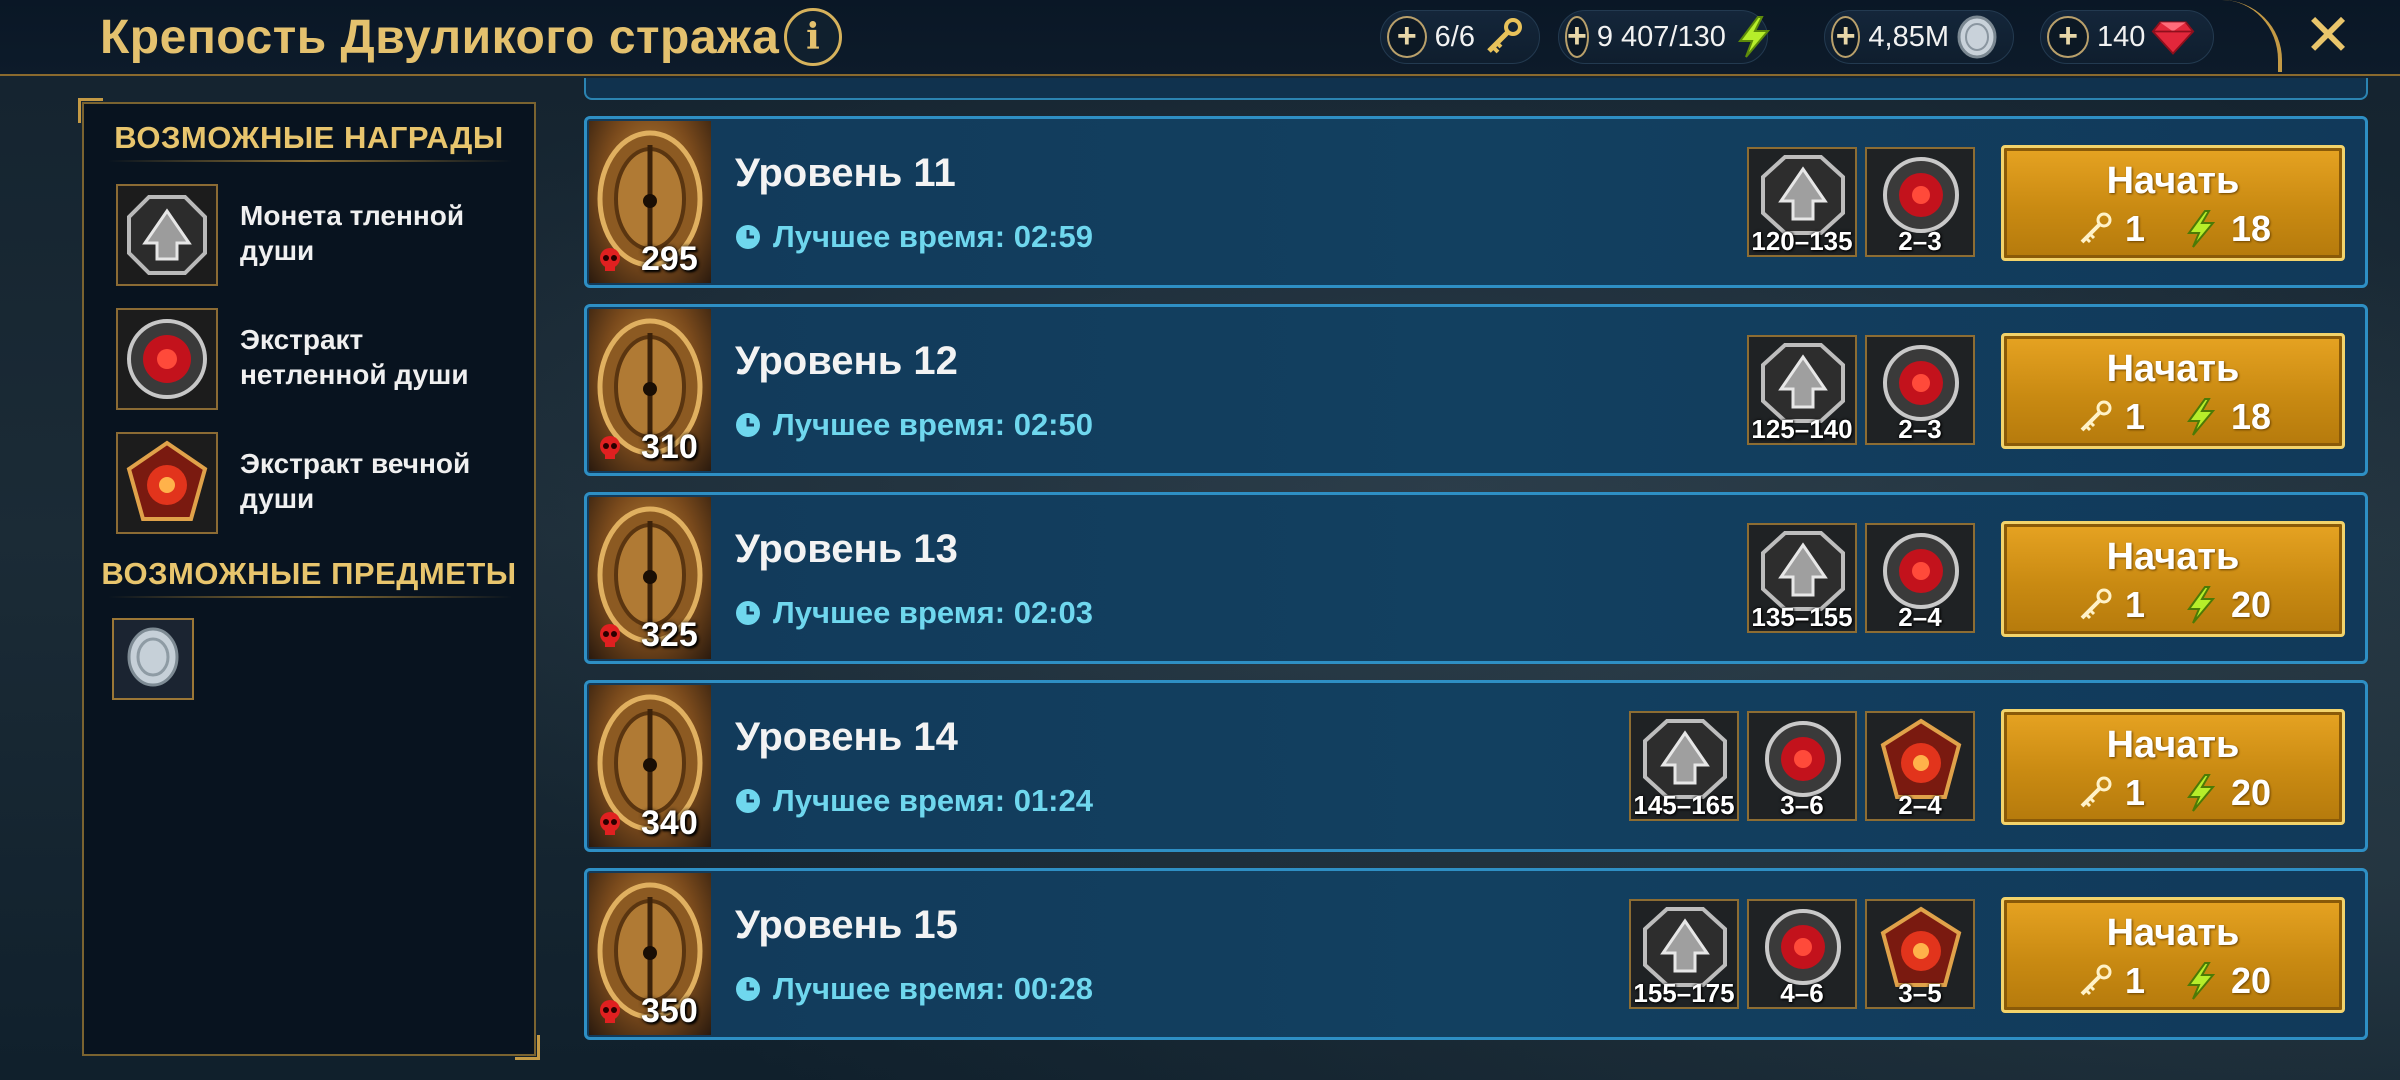 This screenshot has height=1080, width=2400. What do you see at coordinates (1684, 805) in the screenshot?
I see `drop-quantity: 145–165` at bounding box center [1684, 805].